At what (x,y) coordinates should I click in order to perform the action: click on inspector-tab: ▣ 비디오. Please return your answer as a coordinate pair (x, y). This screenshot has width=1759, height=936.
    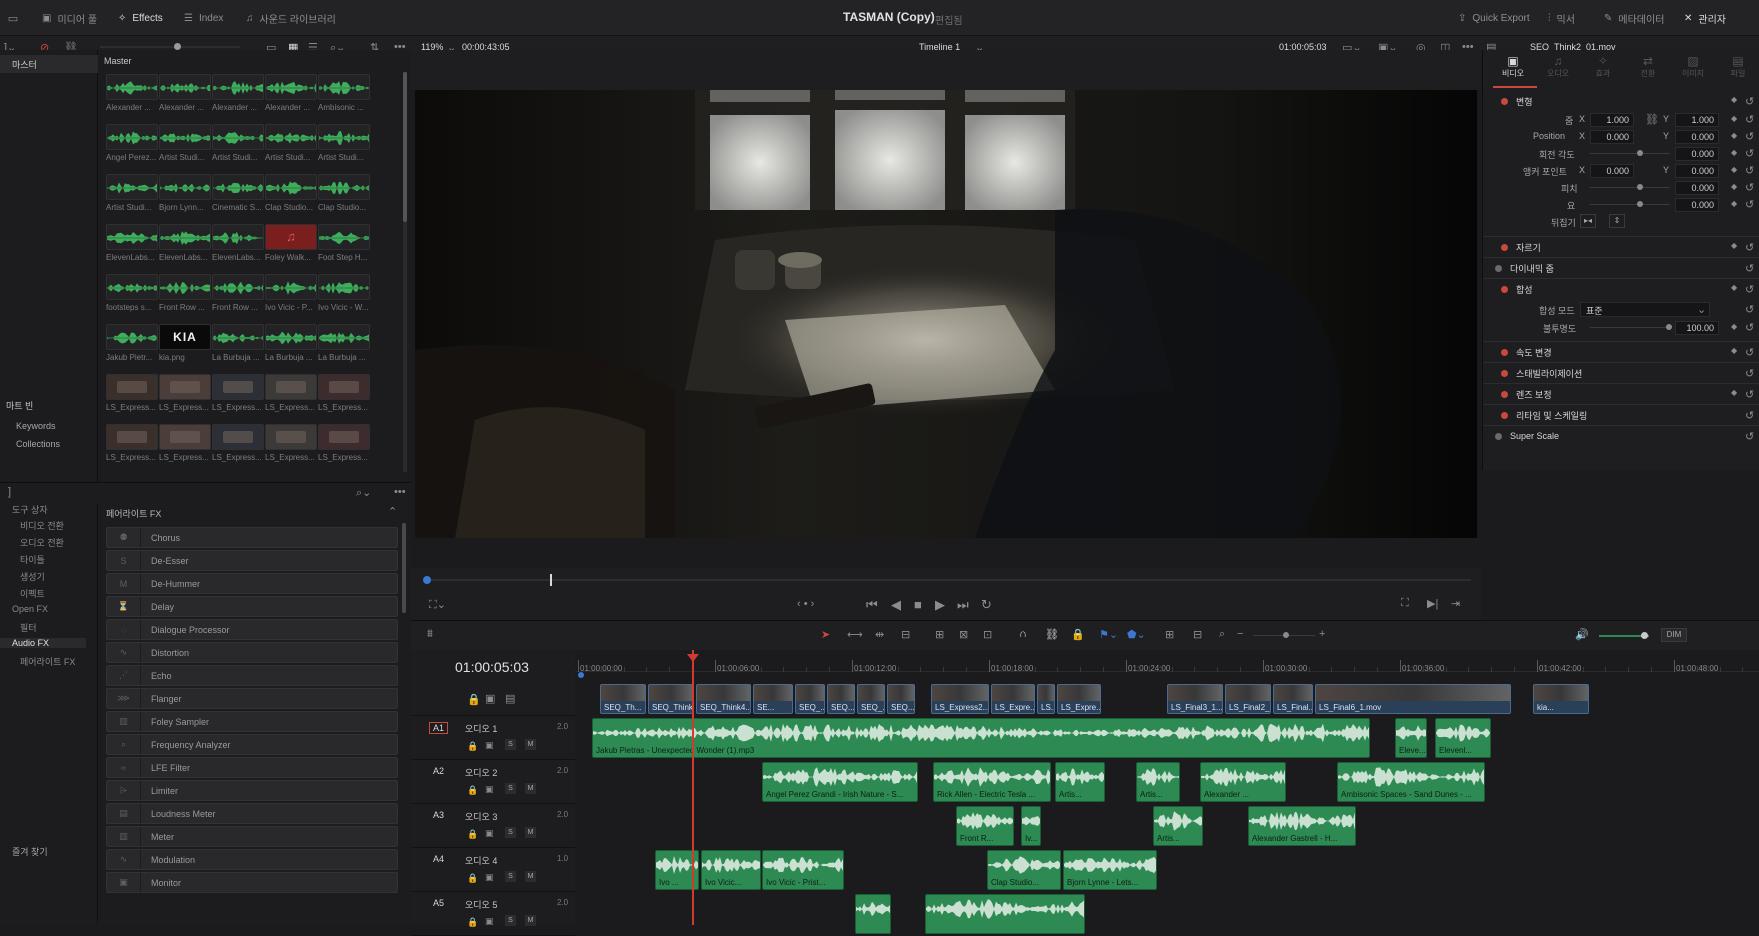
    Looking at the image, I should click on (1513, 66).